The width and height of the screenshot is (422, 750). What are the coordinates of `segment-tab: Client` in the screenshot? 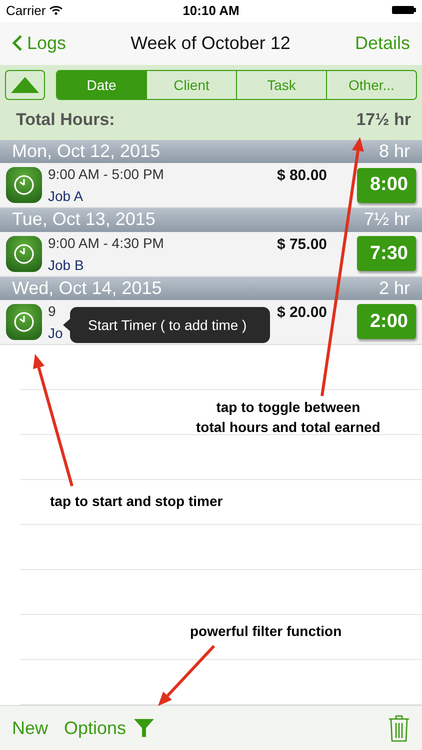 It's located at (191, 84).